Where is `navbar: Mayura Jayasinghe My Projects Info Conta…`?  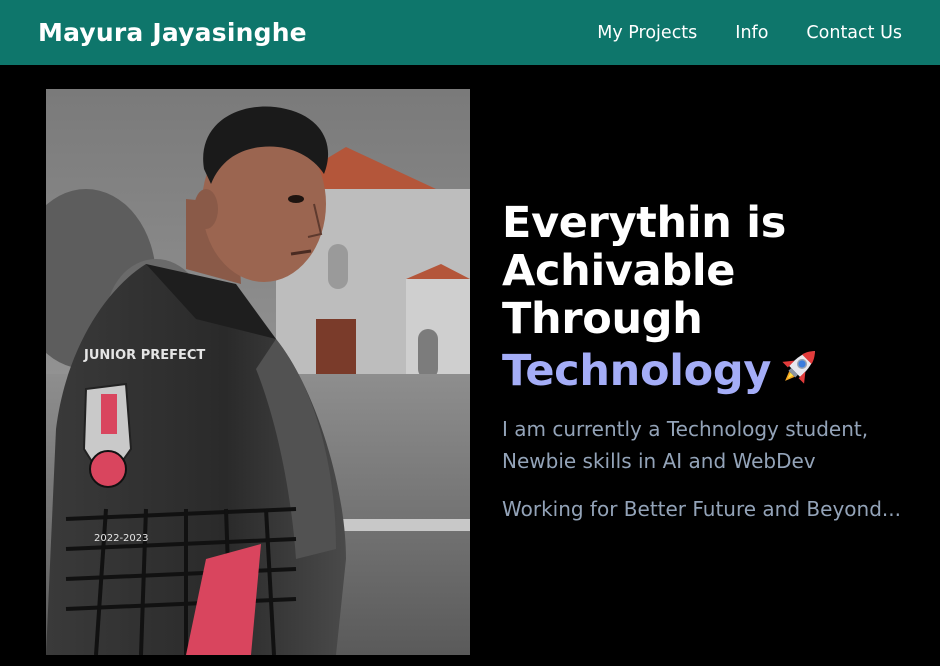
navbar: Mayura Jayasinghe My Projects Info Conta… is located at coordinates (470, 32).